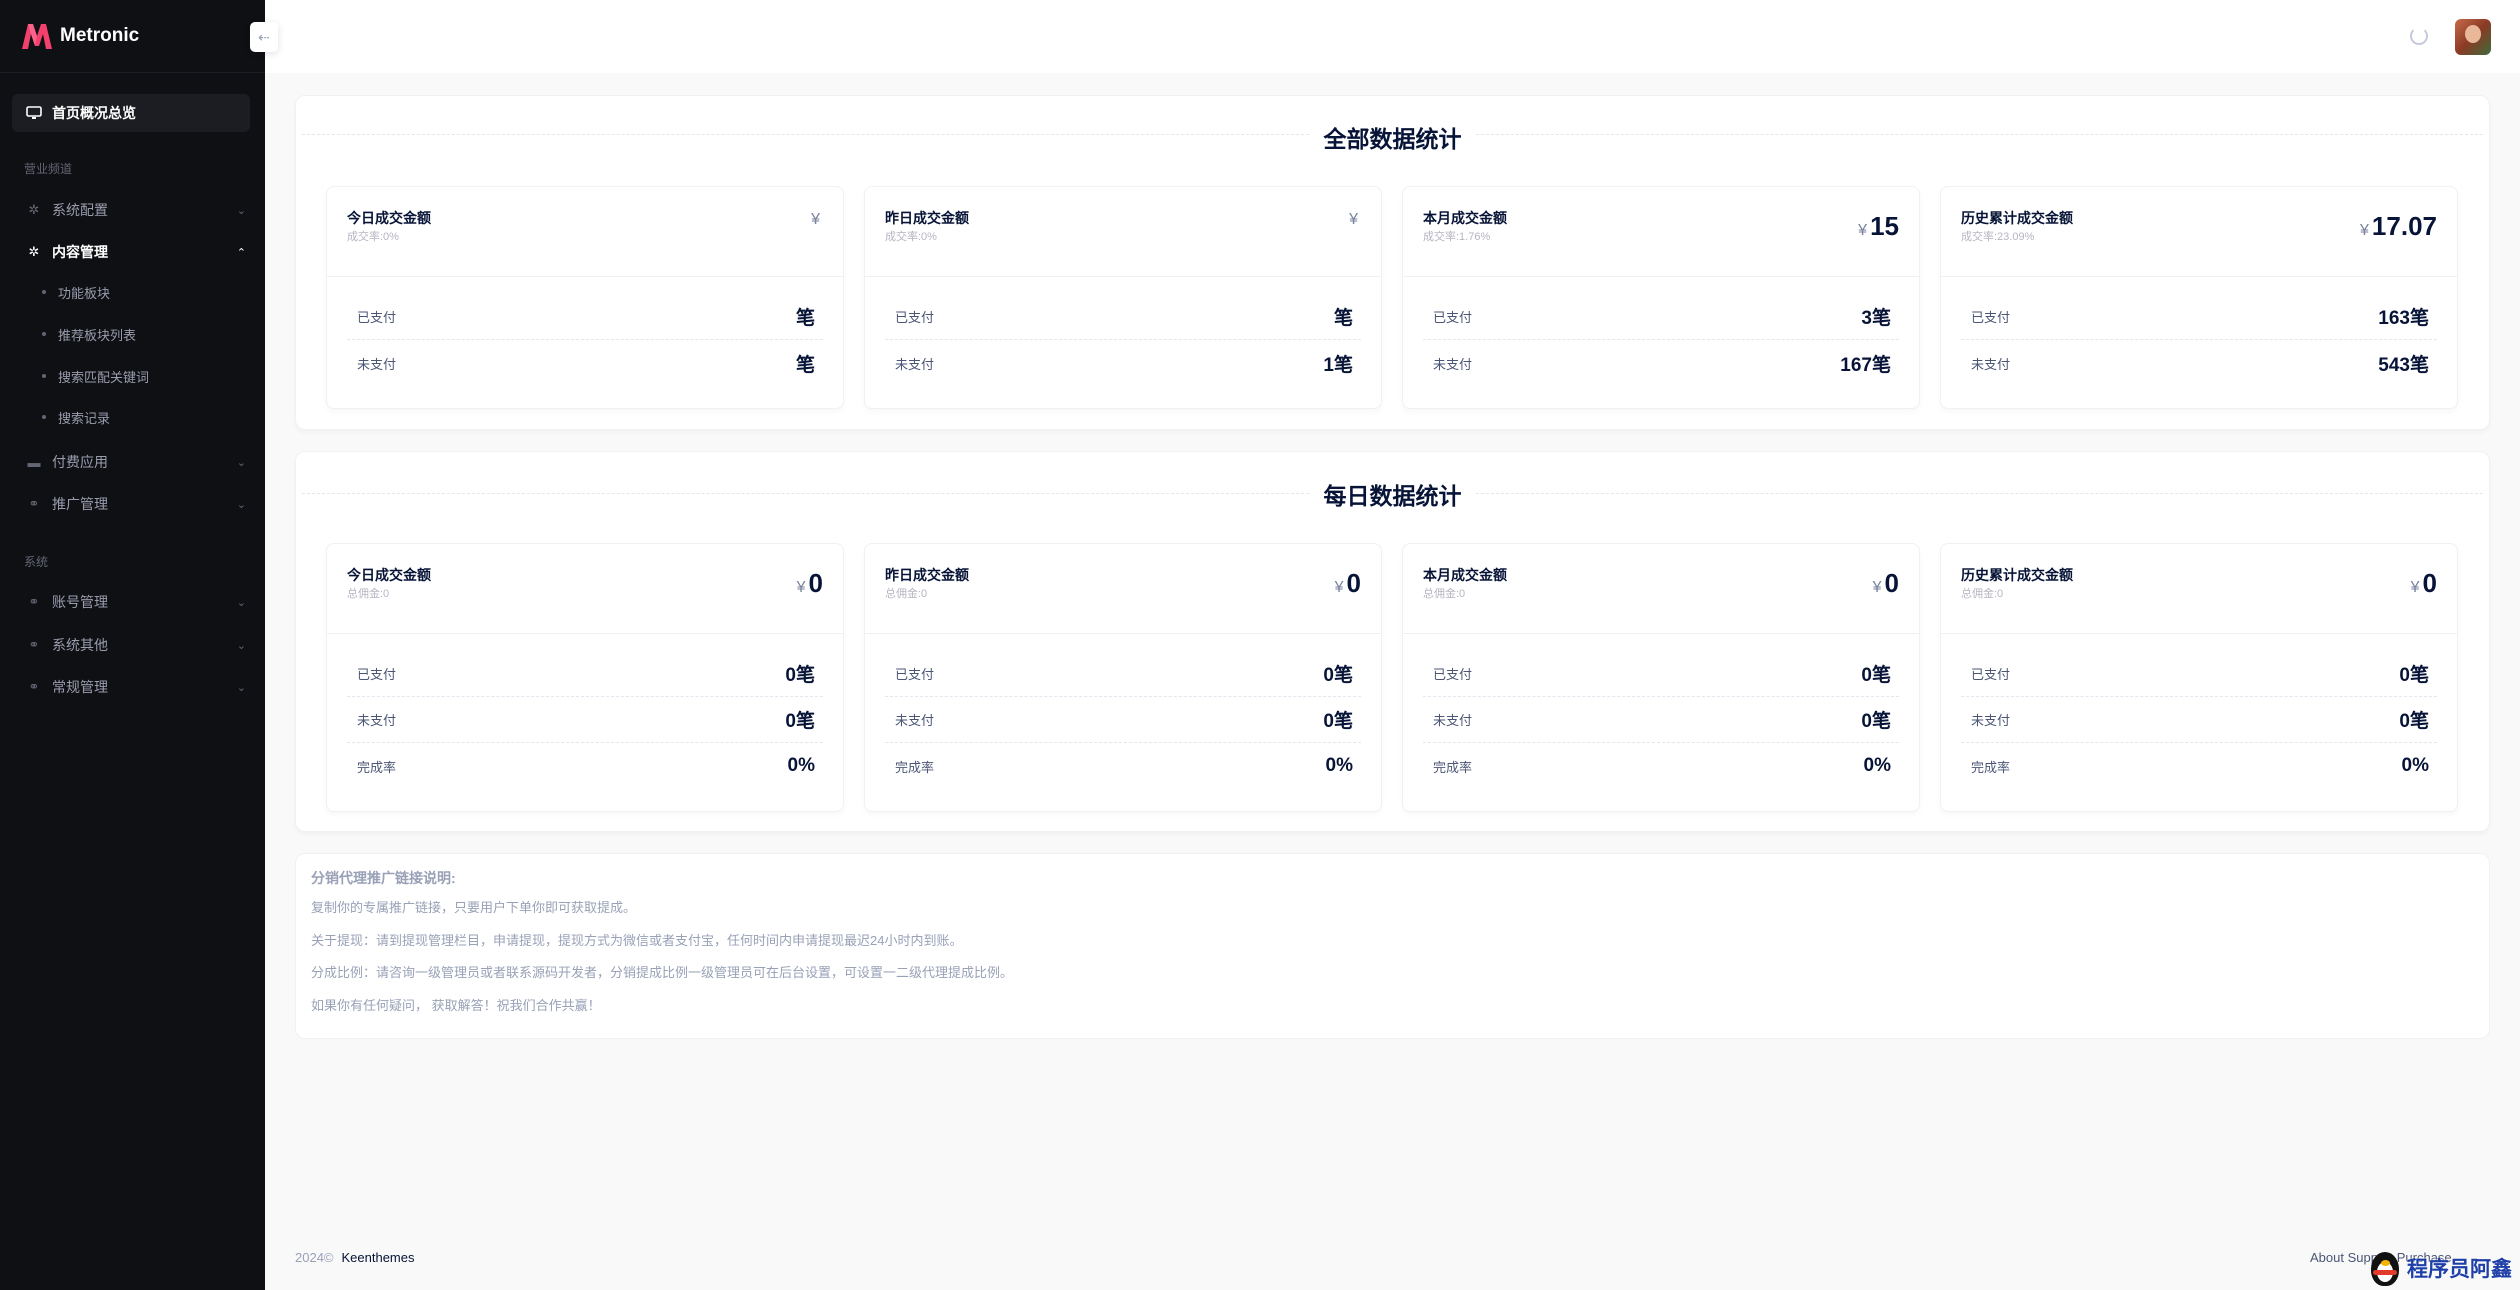 The height and width of the screenshot is (1290, 2520). What do you see at coordinates (136, 462) in the screenshot?
I see `sidebar-item-paid-apps: ▬ 付费应用 ⌄` at bounding box center [136, 462].